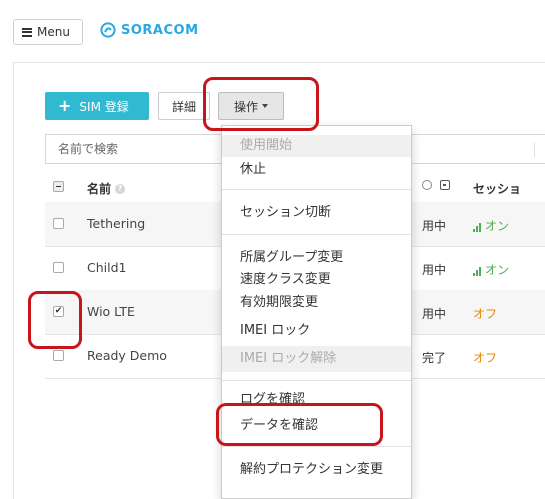 This screenshot has width=545, height=499. Describe the element at coordinates (316, 280) in the screenshot. I see `menu-item-change-speed-class: 速度クラス変更` at that location.